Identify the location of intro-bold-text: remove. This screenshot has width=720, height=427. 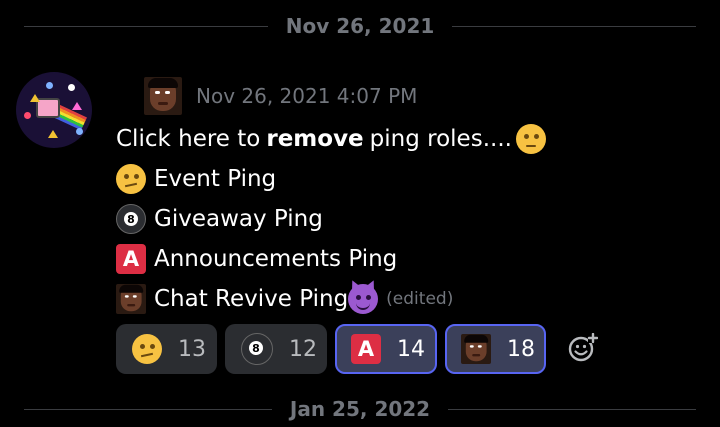
(315, 139).